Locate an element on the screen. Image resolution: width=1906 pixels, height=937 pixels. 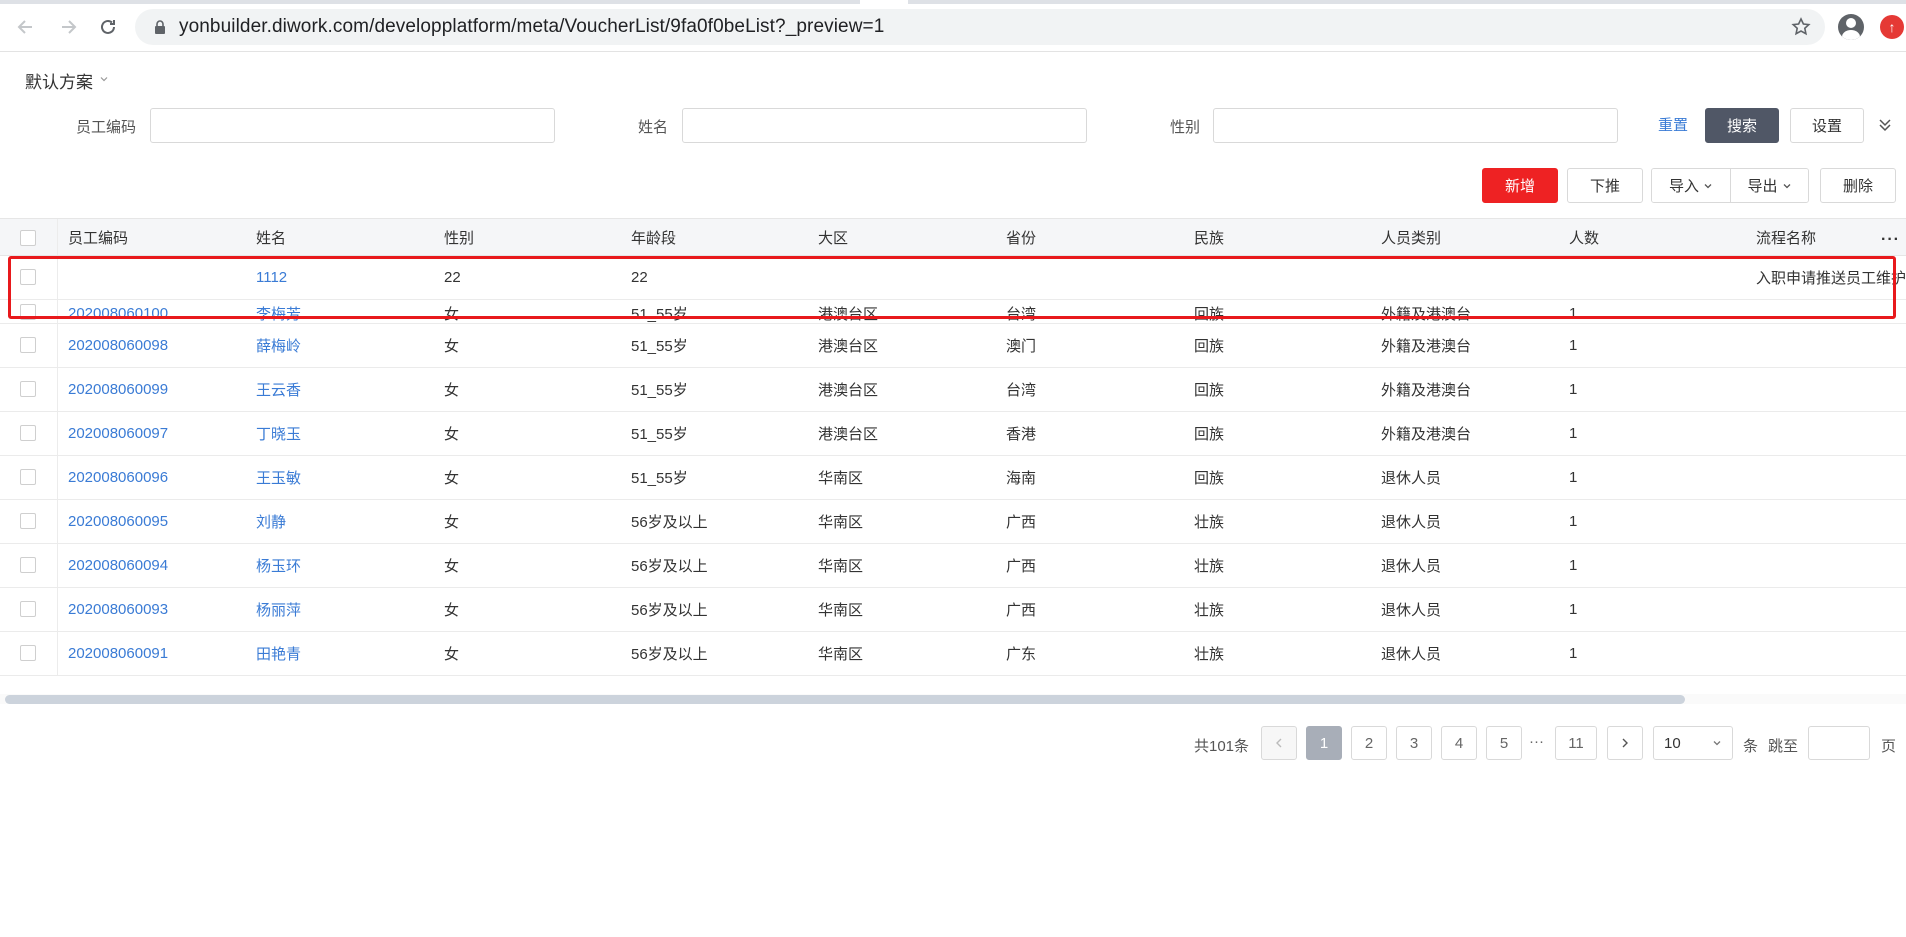
export-button: 导出 is located at coordinates (1769, 185).